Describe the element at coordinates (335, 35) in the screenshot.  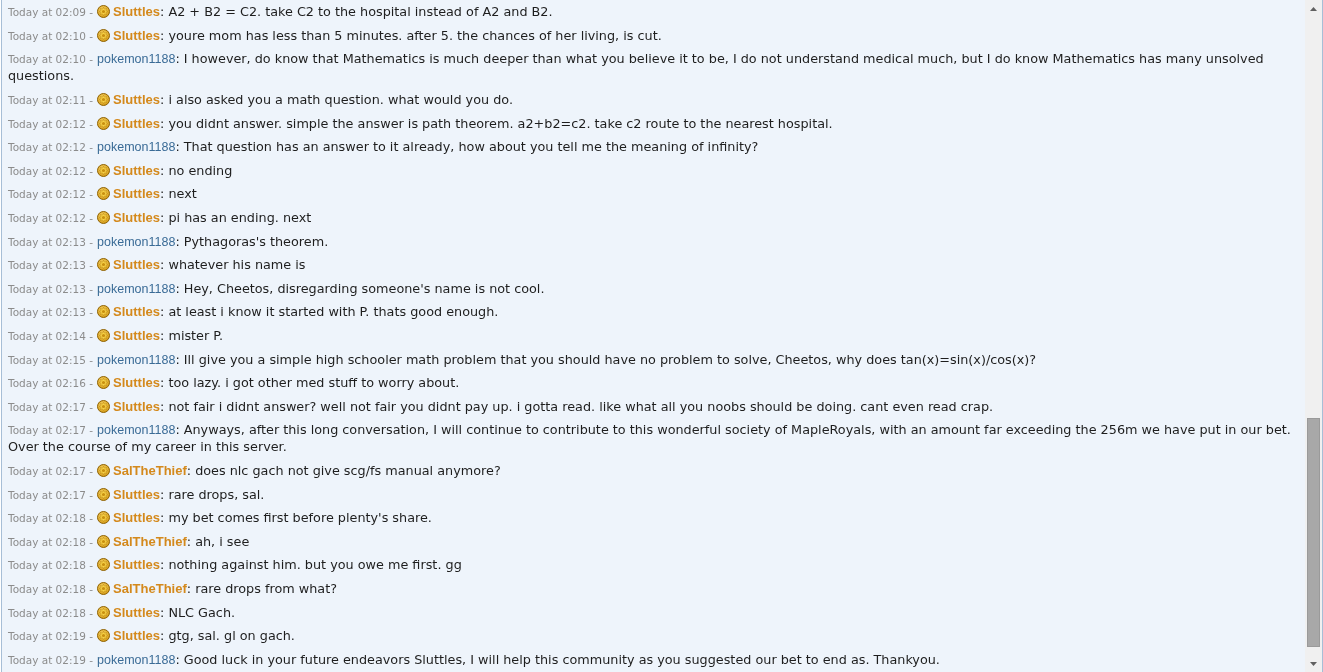
I see `chat-message: Today at 02:10 - Sluttles: youre mom has less than 5 minutes. after 5. the chances of her living, is cut.` at that location.